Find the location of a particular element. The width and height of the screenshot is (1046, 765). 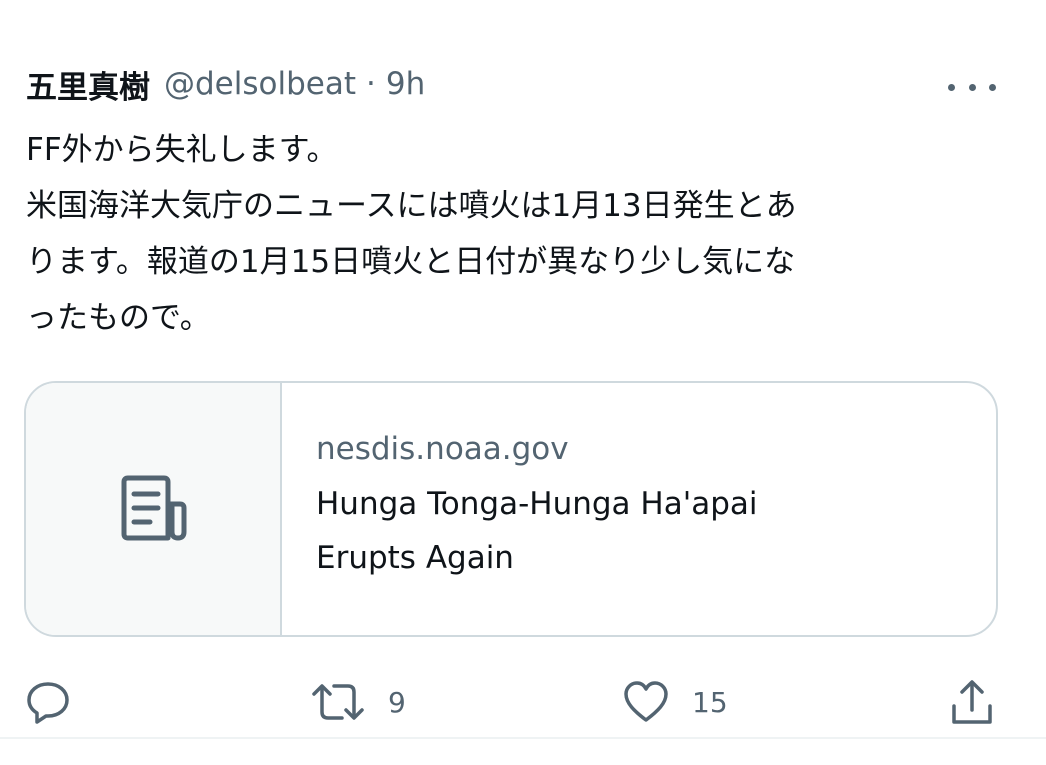

heart-icon is located at coordinates (646, 701).